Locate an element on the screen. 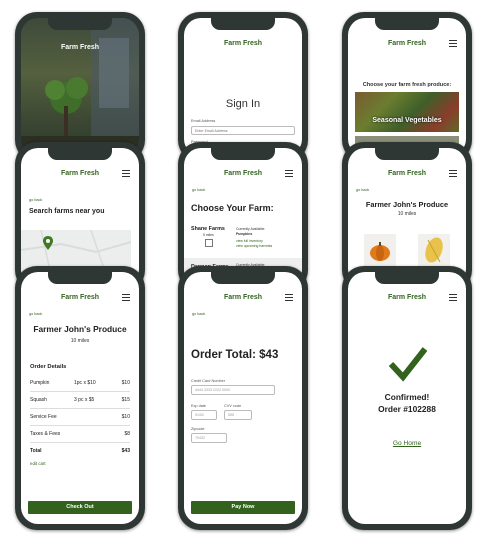 Image resolution: width=489 pixels, height=542 pixels. landing-title: Farm Fresh is located at coordinates (80, 47).